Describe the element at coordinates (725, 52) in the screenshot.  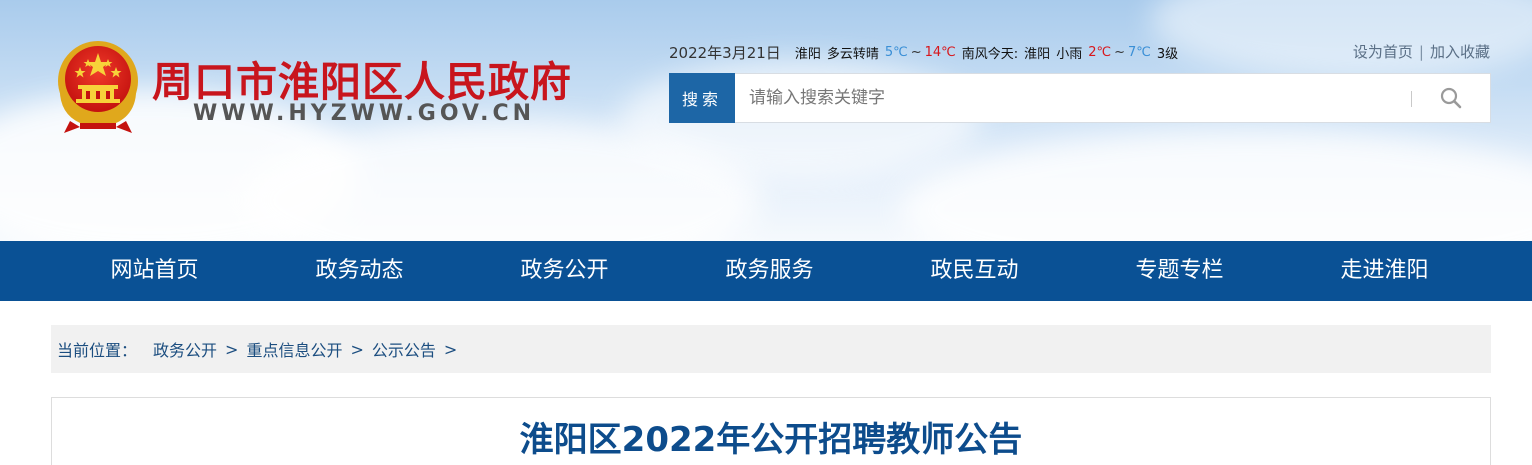
I see `current-date: 2022年3月21日` at that location.